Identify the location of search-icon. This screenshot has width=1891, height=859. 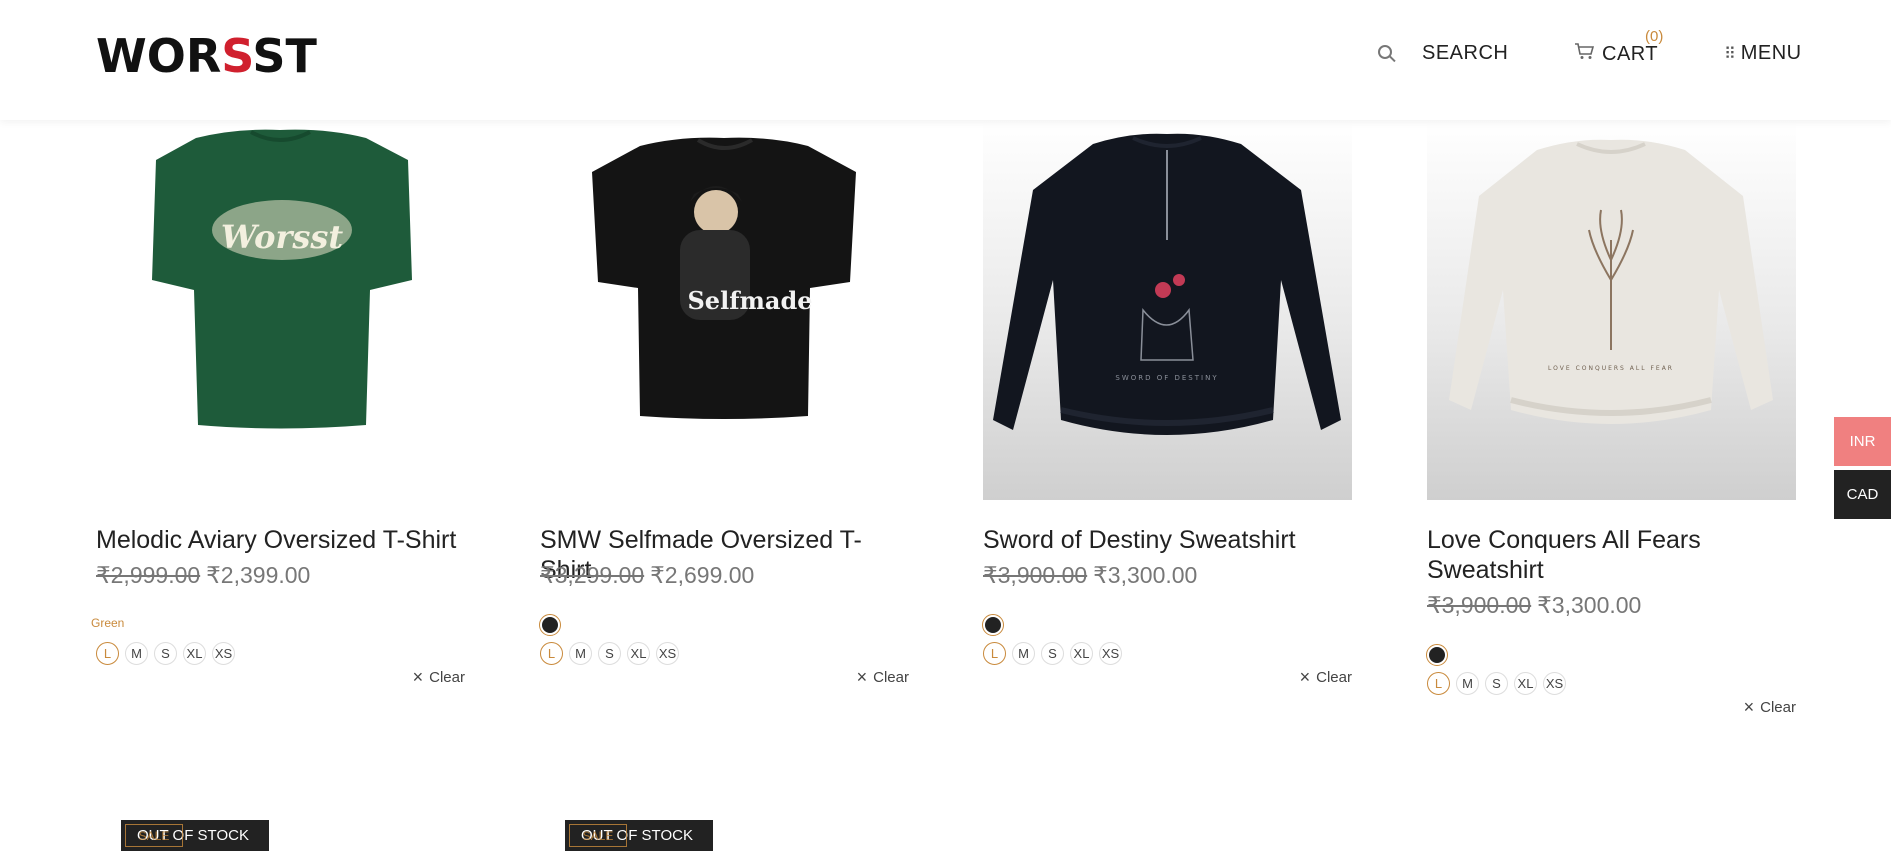
(1385, 51).